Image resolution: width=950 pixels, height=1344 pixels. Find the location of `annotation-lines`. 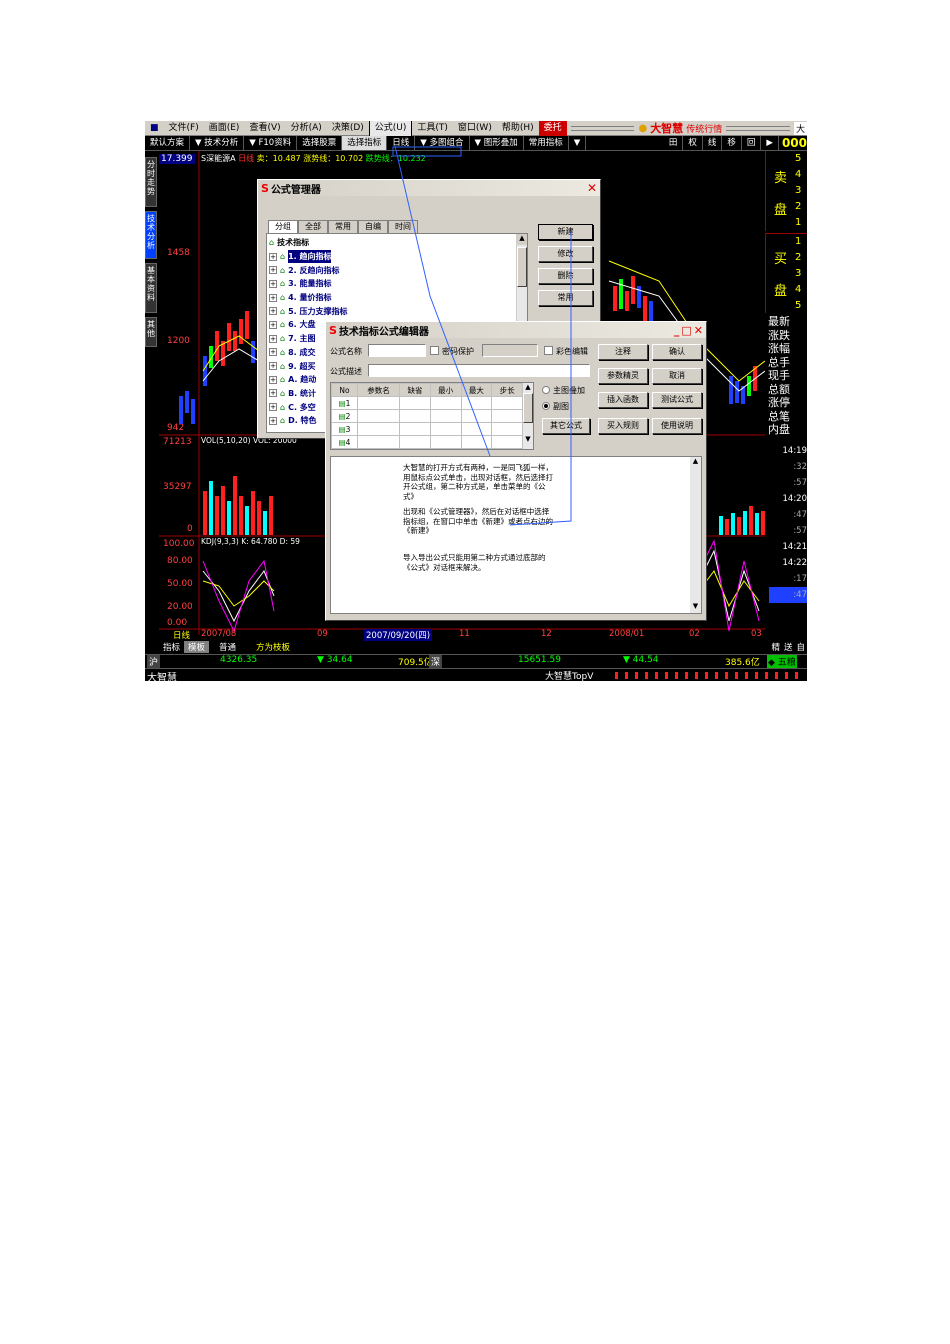

annotation-lines is located at coordinates (482, 335).